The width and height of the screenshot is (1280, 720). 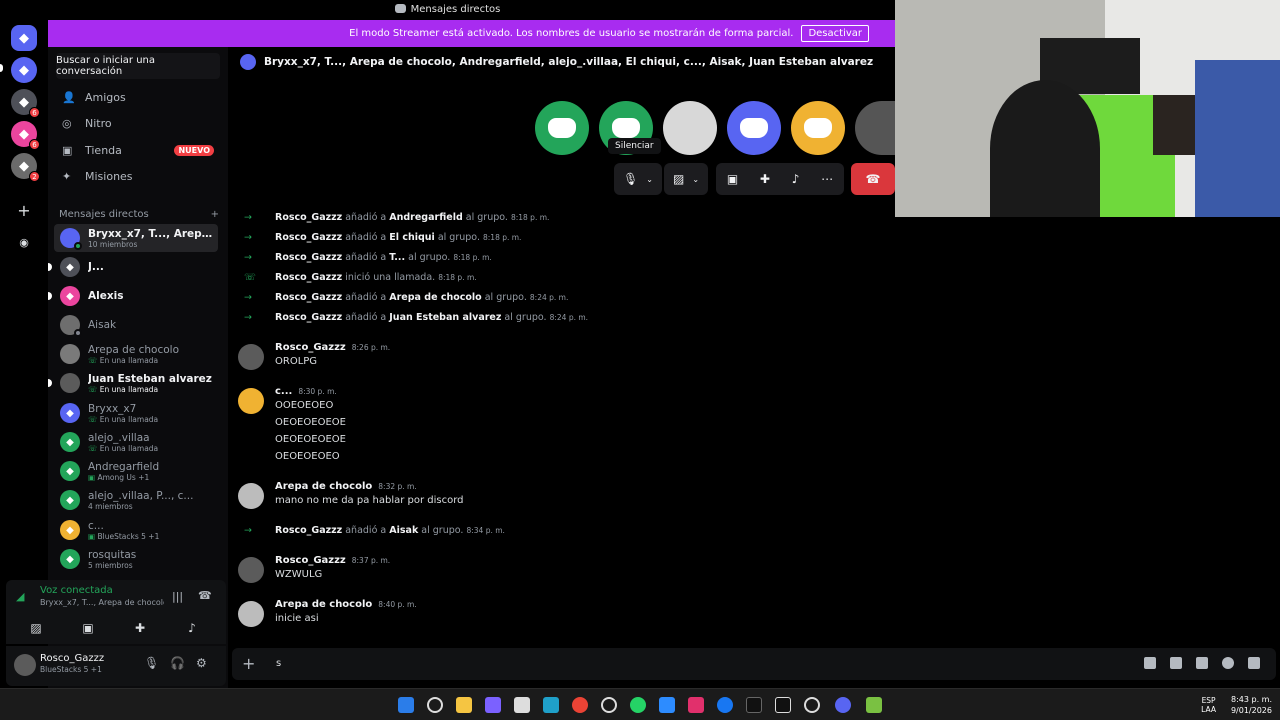 I want to click on activities-icon: ✚, so click(x=765, y=179).